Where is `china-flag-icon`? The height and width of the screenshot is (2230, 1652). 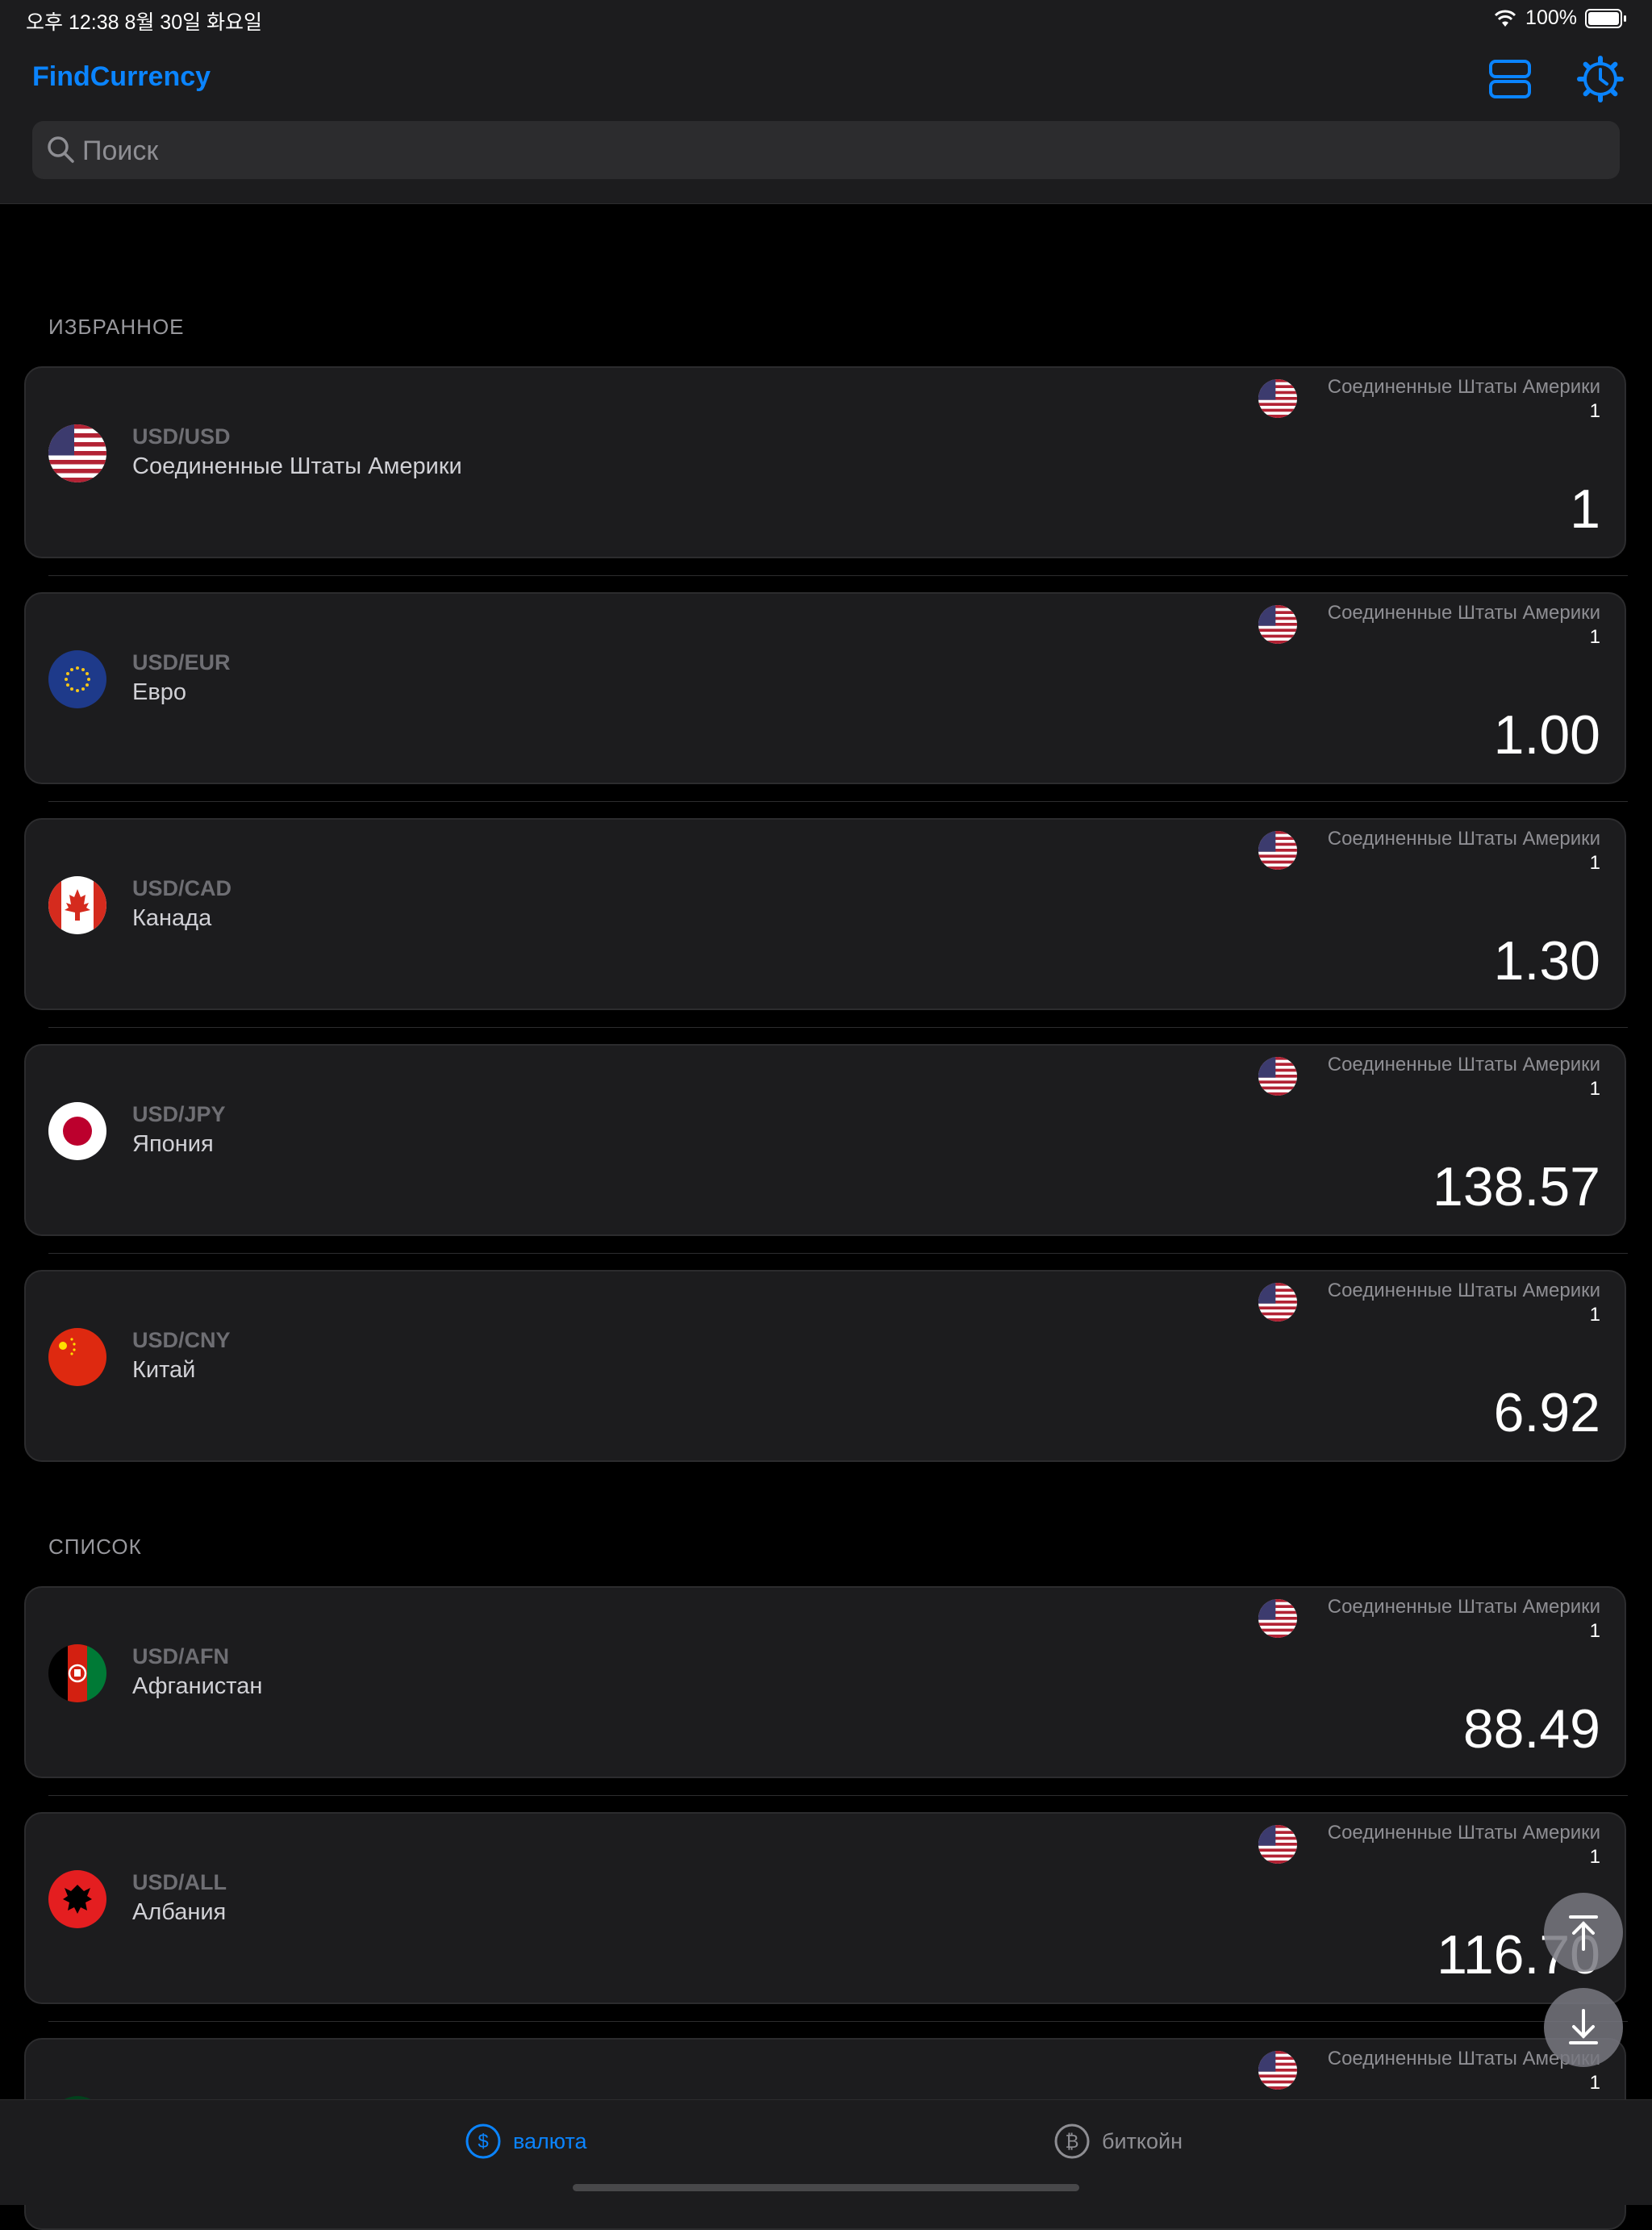
china-flag-icon is located at coordinates (77, 1357).